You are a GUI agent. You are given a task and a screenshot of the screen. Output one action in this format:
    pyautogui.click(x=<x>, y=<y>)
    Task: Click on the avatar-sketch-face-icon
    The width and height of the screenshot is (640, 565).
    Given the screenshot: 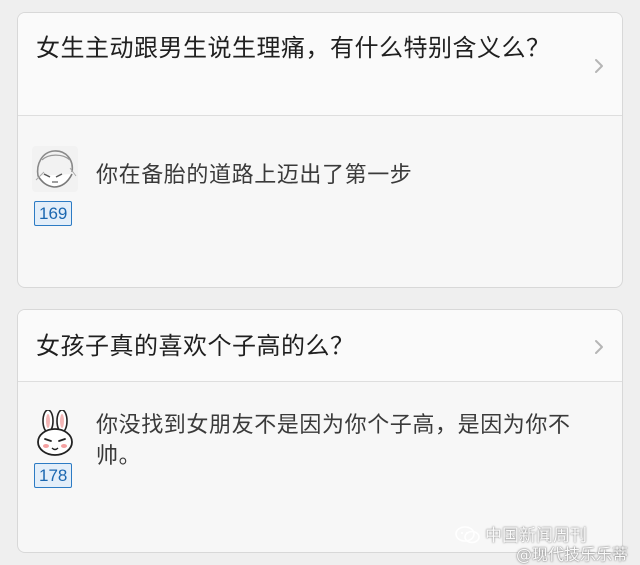 What is the action you would take?
    pyautogui.click(x=55, y=169)
    